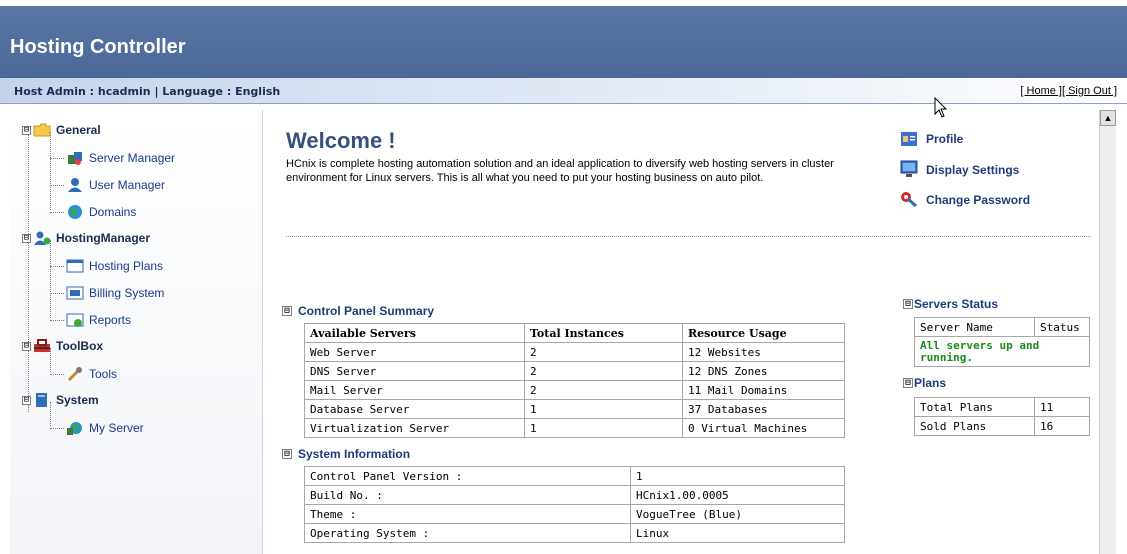  What do you see at coordinates (574, 352) in the screenshot?
I see `table-row: Web Server 2 12 Websites` at bounding box center [574, 352].